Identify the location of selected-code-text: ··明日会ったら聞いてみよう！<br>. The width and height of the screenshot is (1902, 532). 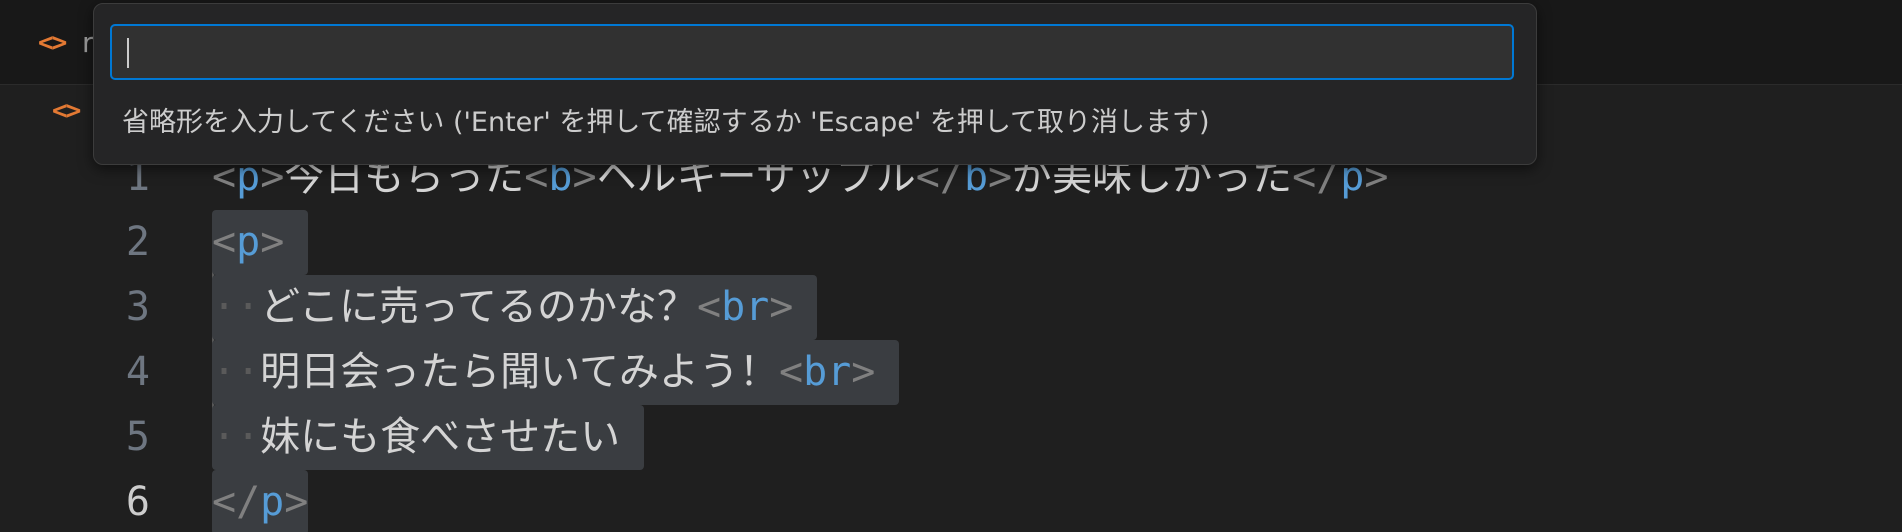
(556, 372).